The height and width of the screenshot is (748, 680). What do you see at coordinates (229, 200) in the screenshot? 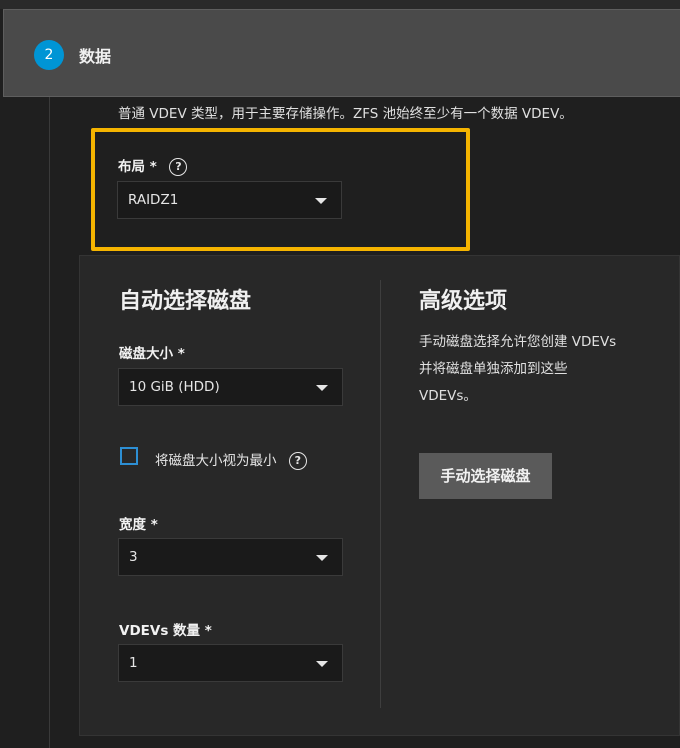
I see `layout-select: RAIDZ1` at bounding box center [229, 200].